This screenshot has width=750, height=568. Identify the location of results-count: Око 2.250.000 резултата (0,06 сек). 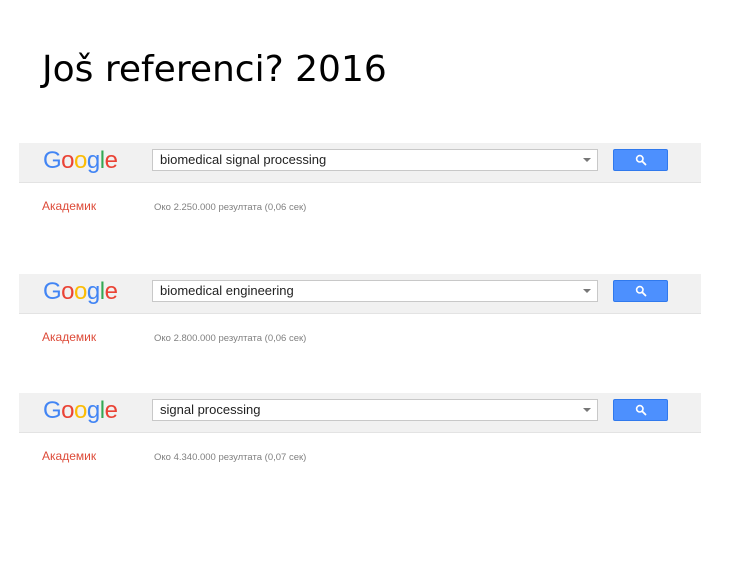
(230, 207).